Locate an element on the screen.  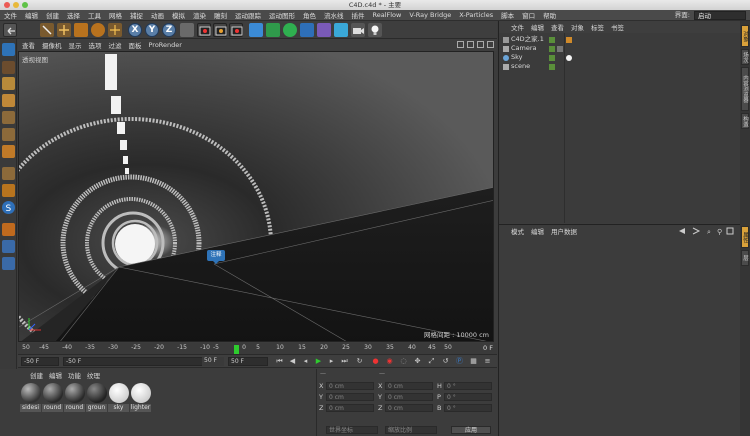
menu-plugins: 插件 is located at coordinates (358, 15).